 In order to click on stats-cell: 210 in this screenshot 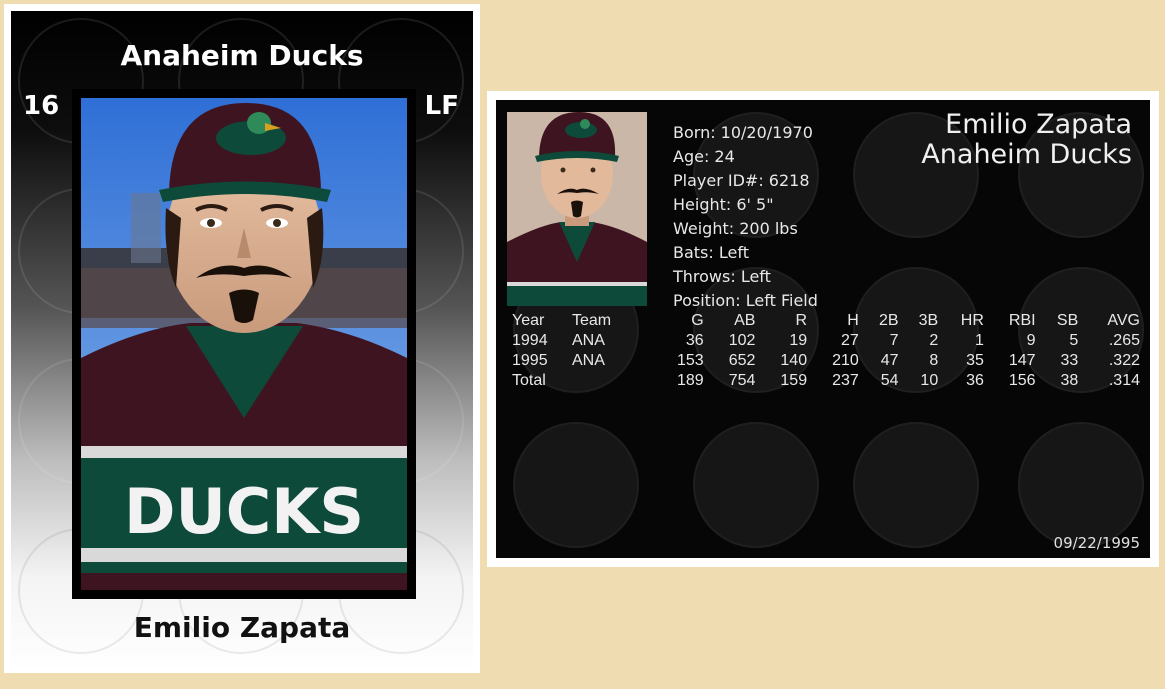, I will do `click(845, 360)`.